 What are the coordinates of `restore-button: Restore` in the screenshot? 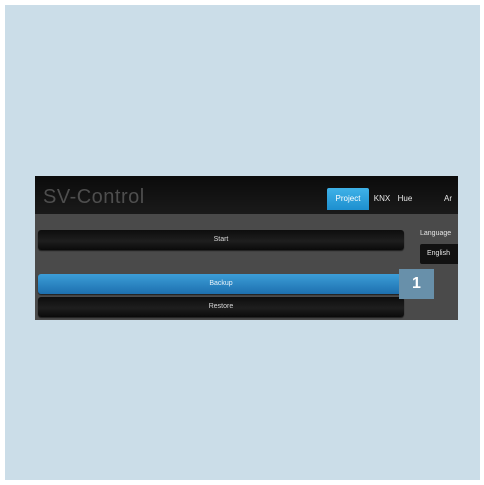 It's located at (221, 307).